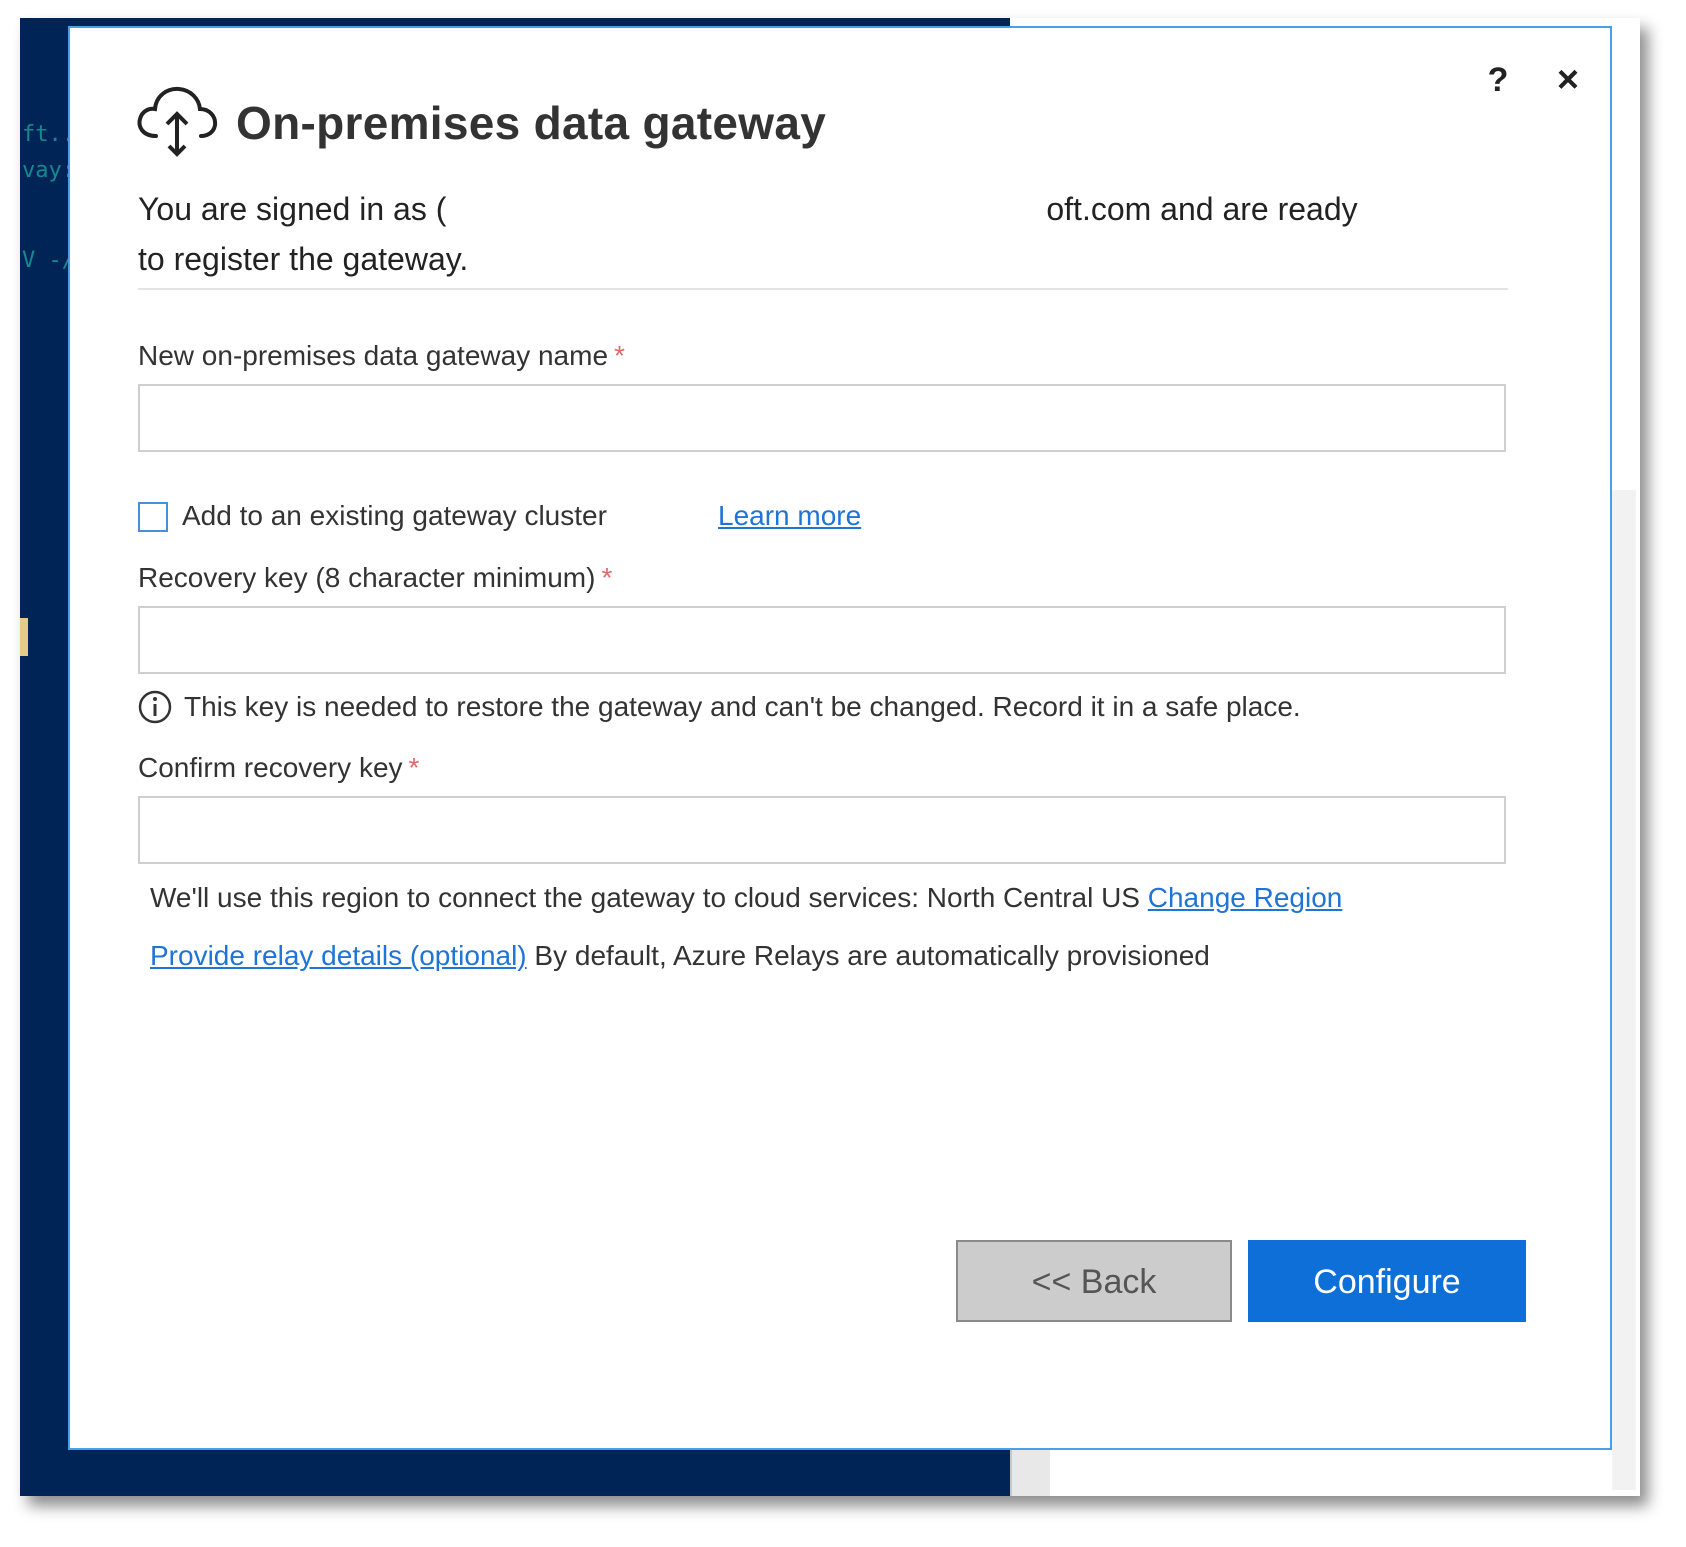  What do you see at coordinates (153, 517) in the screenshot?
I see `add-cluster-checkbox` at bounding box center [153, 517].